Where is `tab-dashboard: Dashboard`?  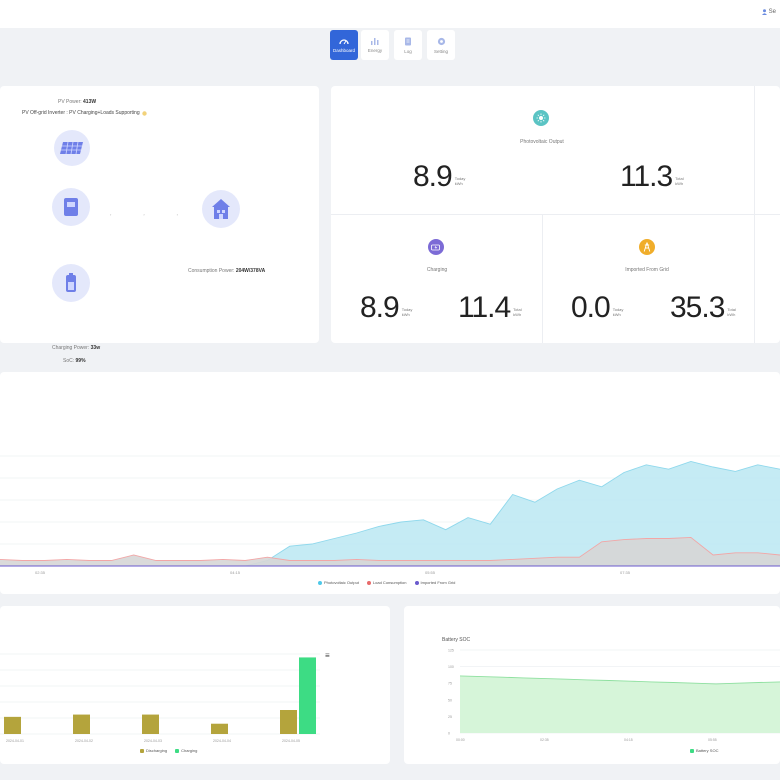 tab-dashboard: Dashboard is located at coordinates (344, 45).